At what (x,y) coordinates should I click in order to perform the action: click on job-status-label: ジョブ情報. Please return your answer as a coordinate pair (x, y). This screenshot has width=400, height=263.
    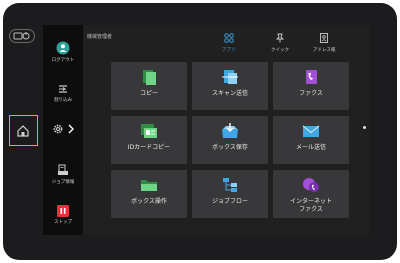
    Looking at the image, I should click on (63, 182).